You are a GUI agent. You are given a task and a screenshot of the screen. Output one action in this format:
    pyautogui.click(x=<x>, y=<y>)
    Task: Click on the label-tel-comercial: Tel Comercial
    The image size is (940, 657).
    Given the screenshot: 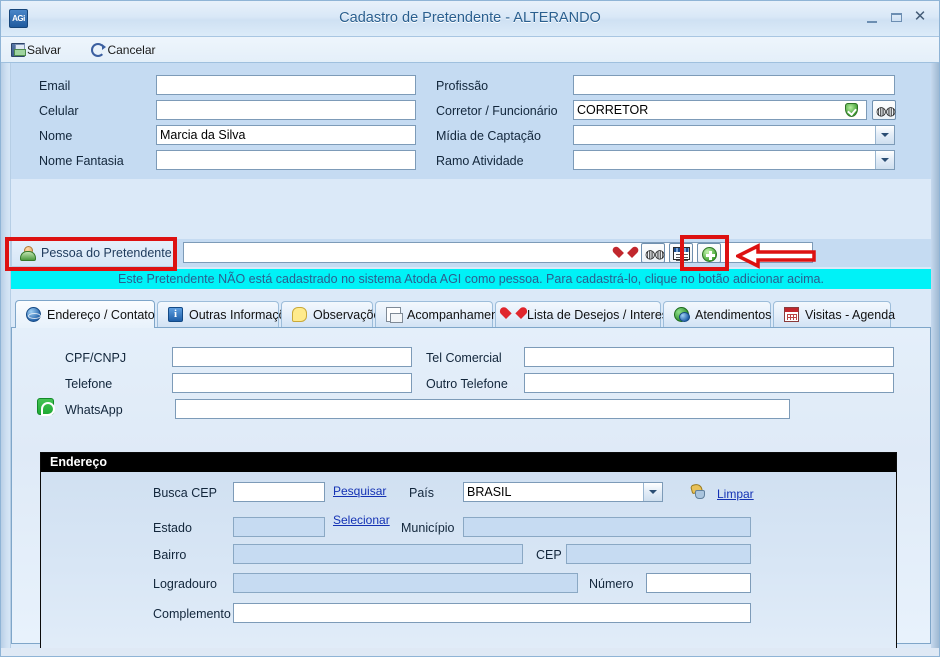 What is the action you would take?
    pyautogui.click(x=464, y=358)
    